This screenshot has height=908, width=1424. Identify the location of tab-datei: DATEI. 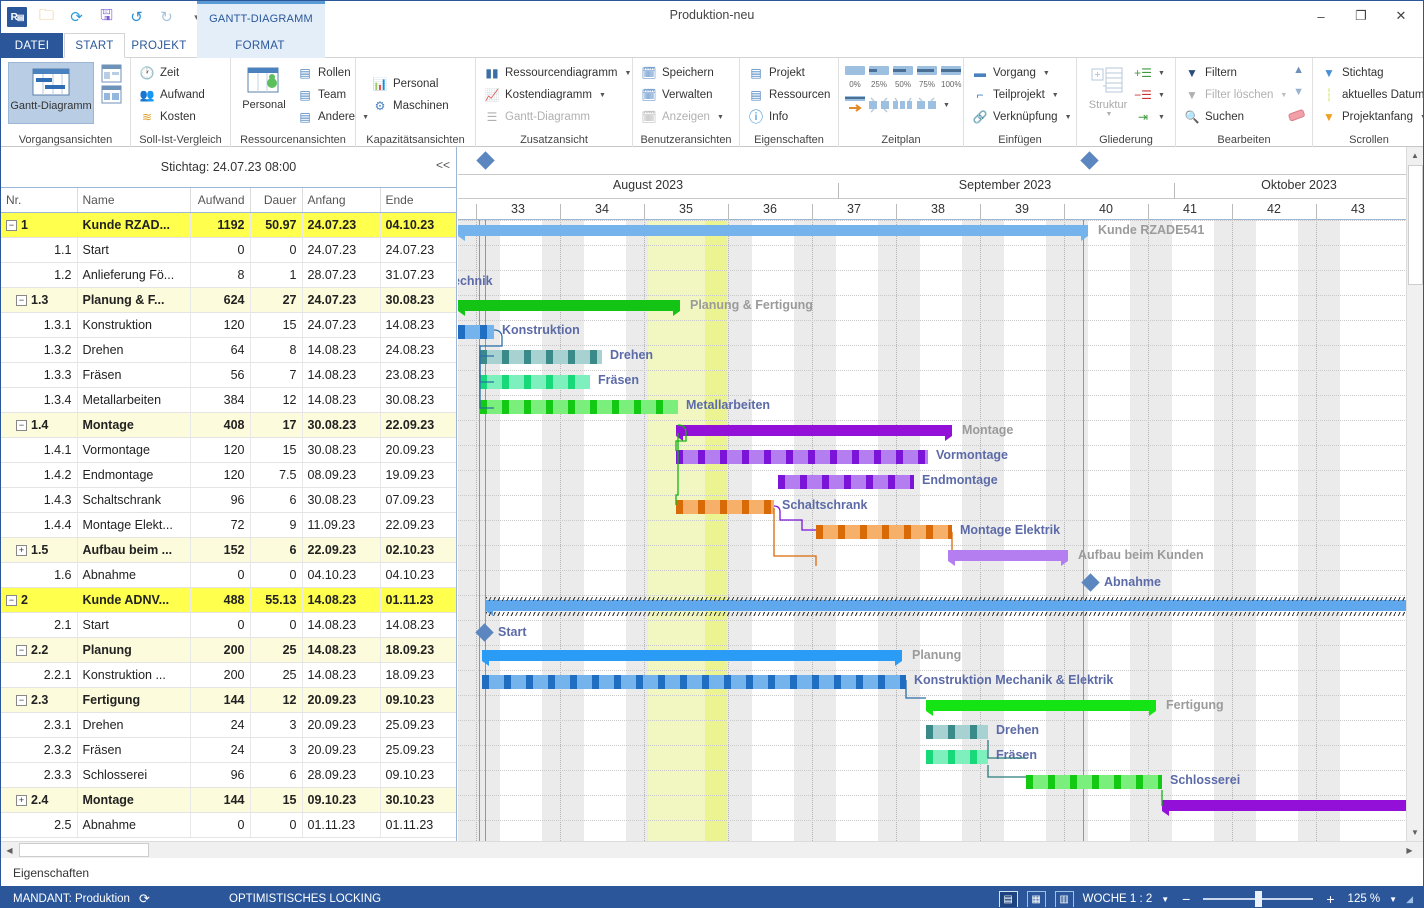
(32, 45).